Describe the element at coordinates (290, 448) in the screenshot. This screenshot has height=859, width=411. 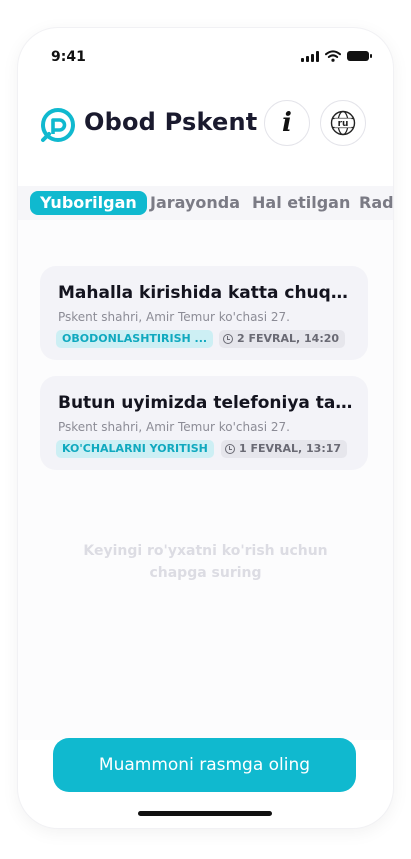
I see `report-date: 1 FEVRAL, 13:17` at that location.